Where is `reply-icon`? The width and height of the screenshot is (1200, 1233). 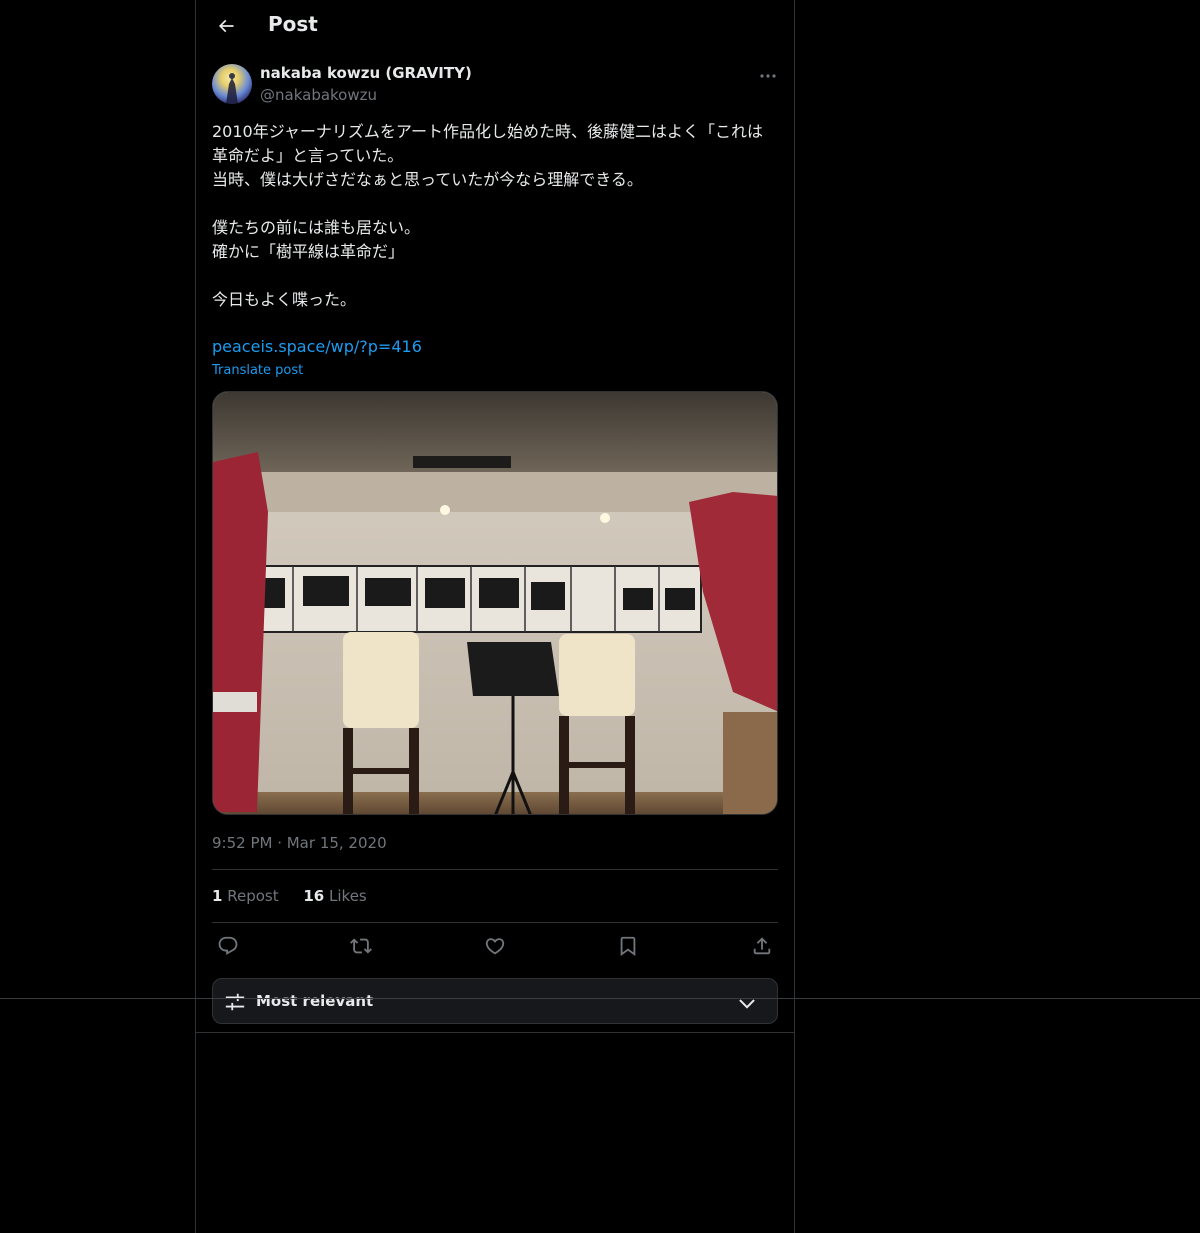 reply-icon is located at coordinates (228, 945).